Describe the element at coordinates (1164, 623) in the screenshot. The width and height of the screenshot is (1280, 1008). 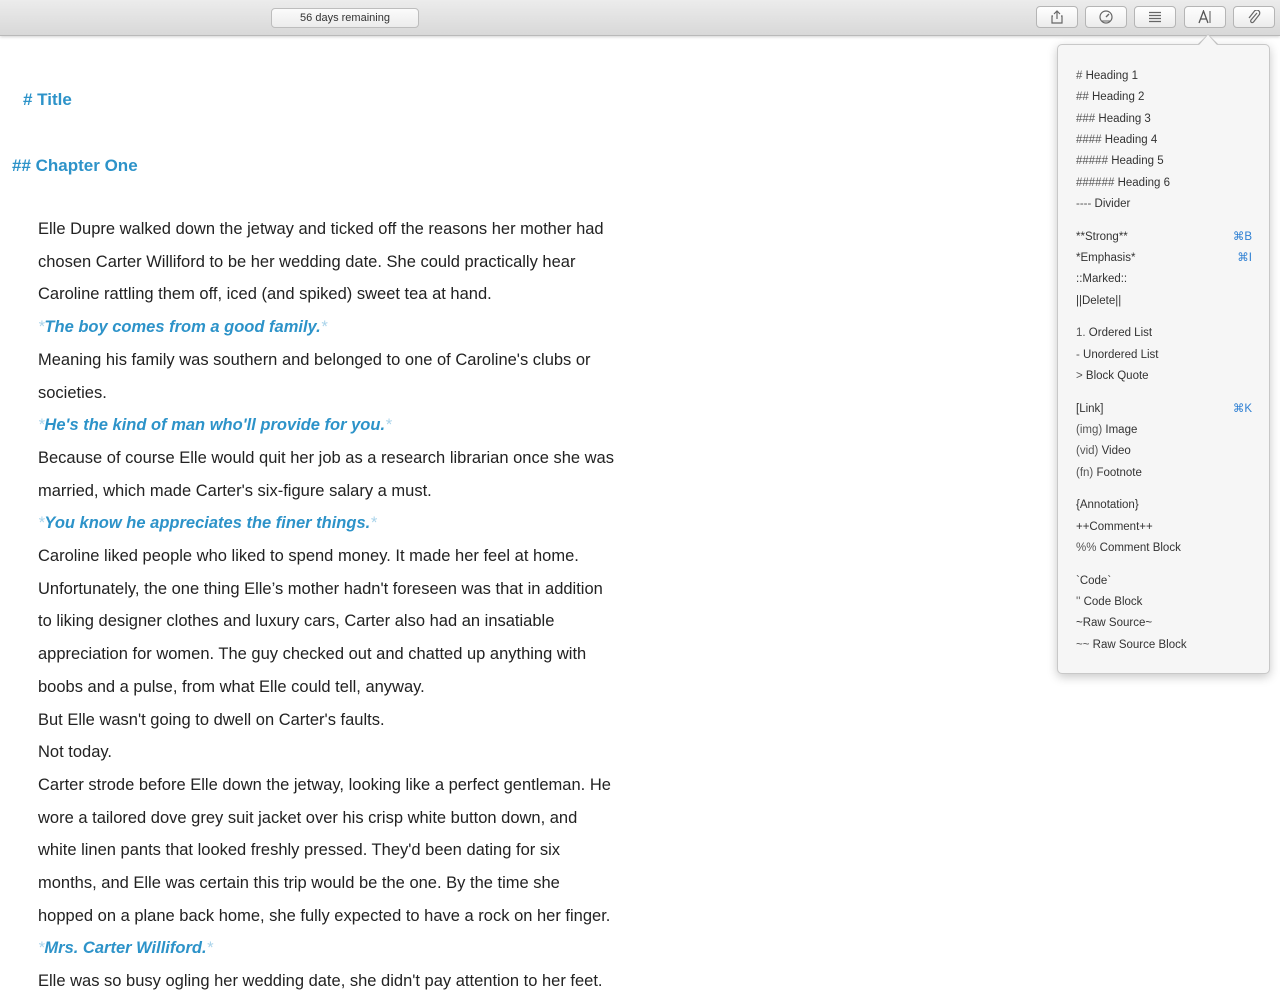
I see `format-menu-item: ~Raw Source~` at that location.